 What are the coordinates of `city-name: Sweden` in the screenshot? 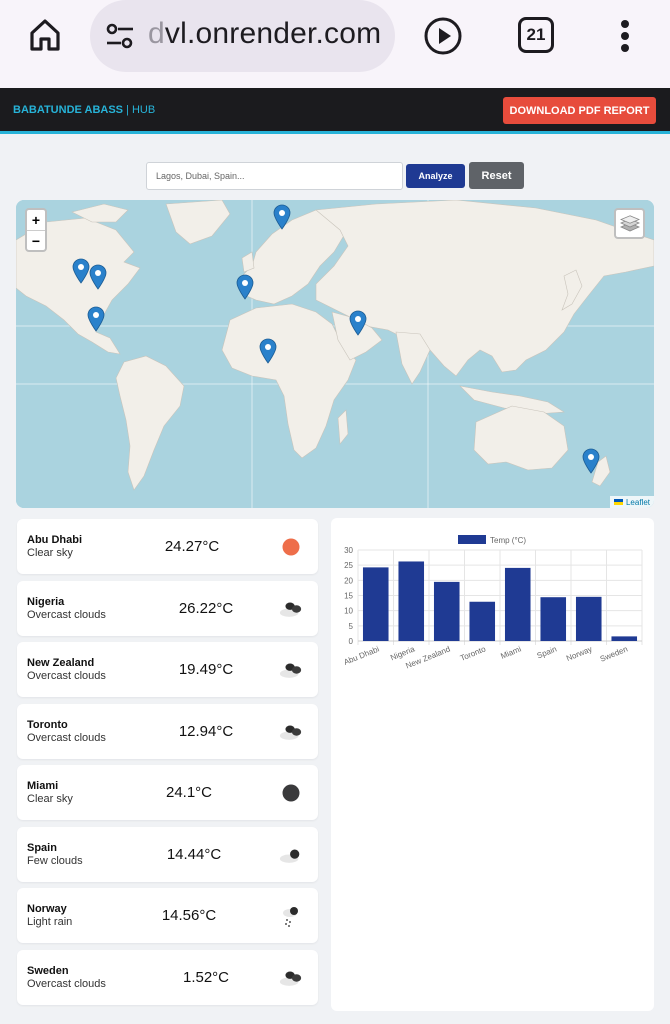 It's located at (48, 971).